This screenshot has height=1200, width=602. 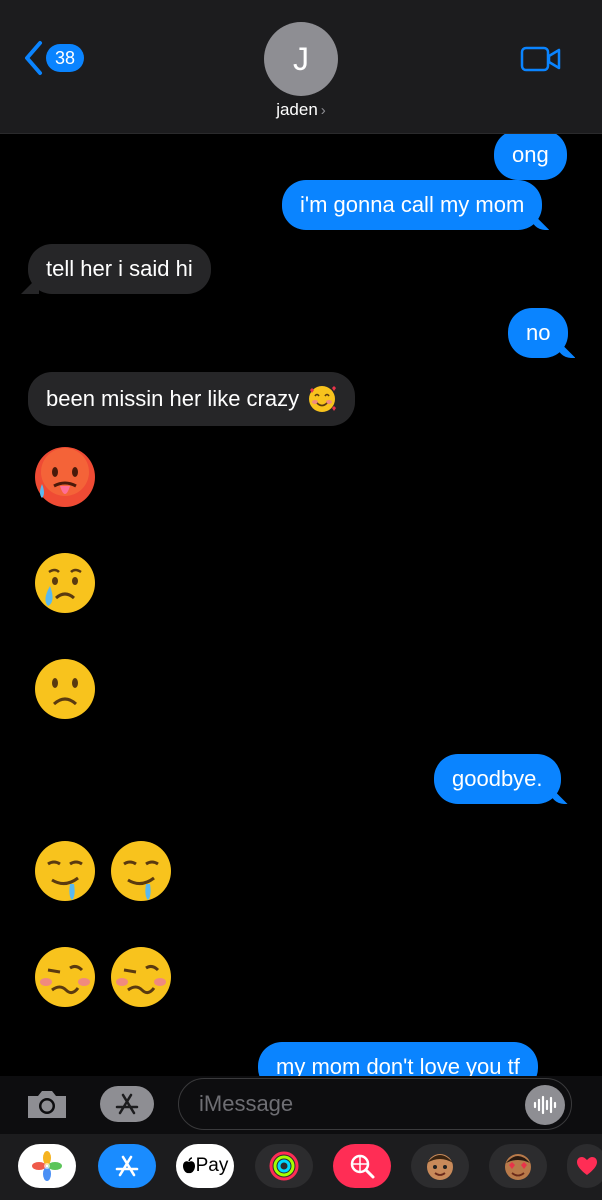 What do you see at coordinates (246, 1103) in the screenshot?
I see `message-input-placeholder: iMessage` at bounding box center [246, 1103].